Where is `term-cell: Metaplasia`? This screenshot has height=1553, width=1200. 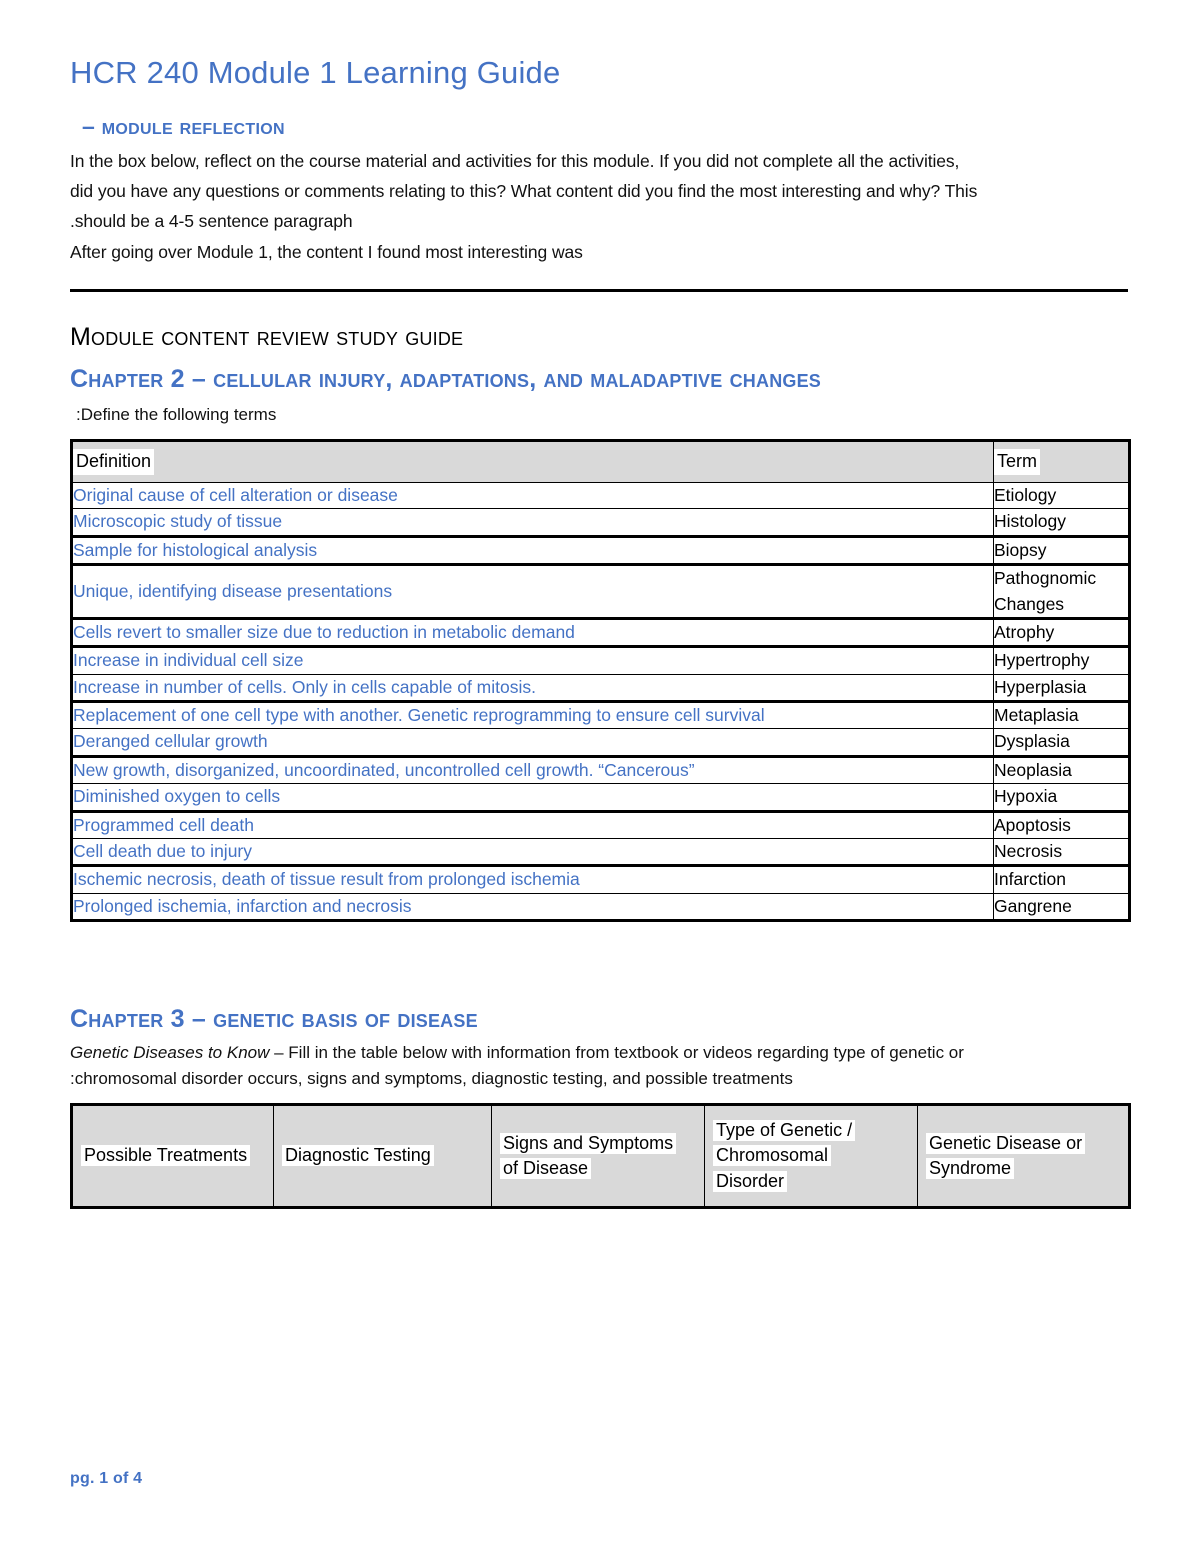
term-cell: Metaplasia is located at coordinates (1061, 715).